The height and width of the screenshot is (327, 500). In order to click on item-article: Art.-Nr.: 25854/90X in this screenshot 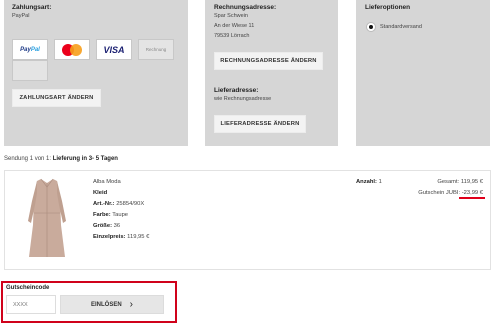, I will do `click(119, 204)`.